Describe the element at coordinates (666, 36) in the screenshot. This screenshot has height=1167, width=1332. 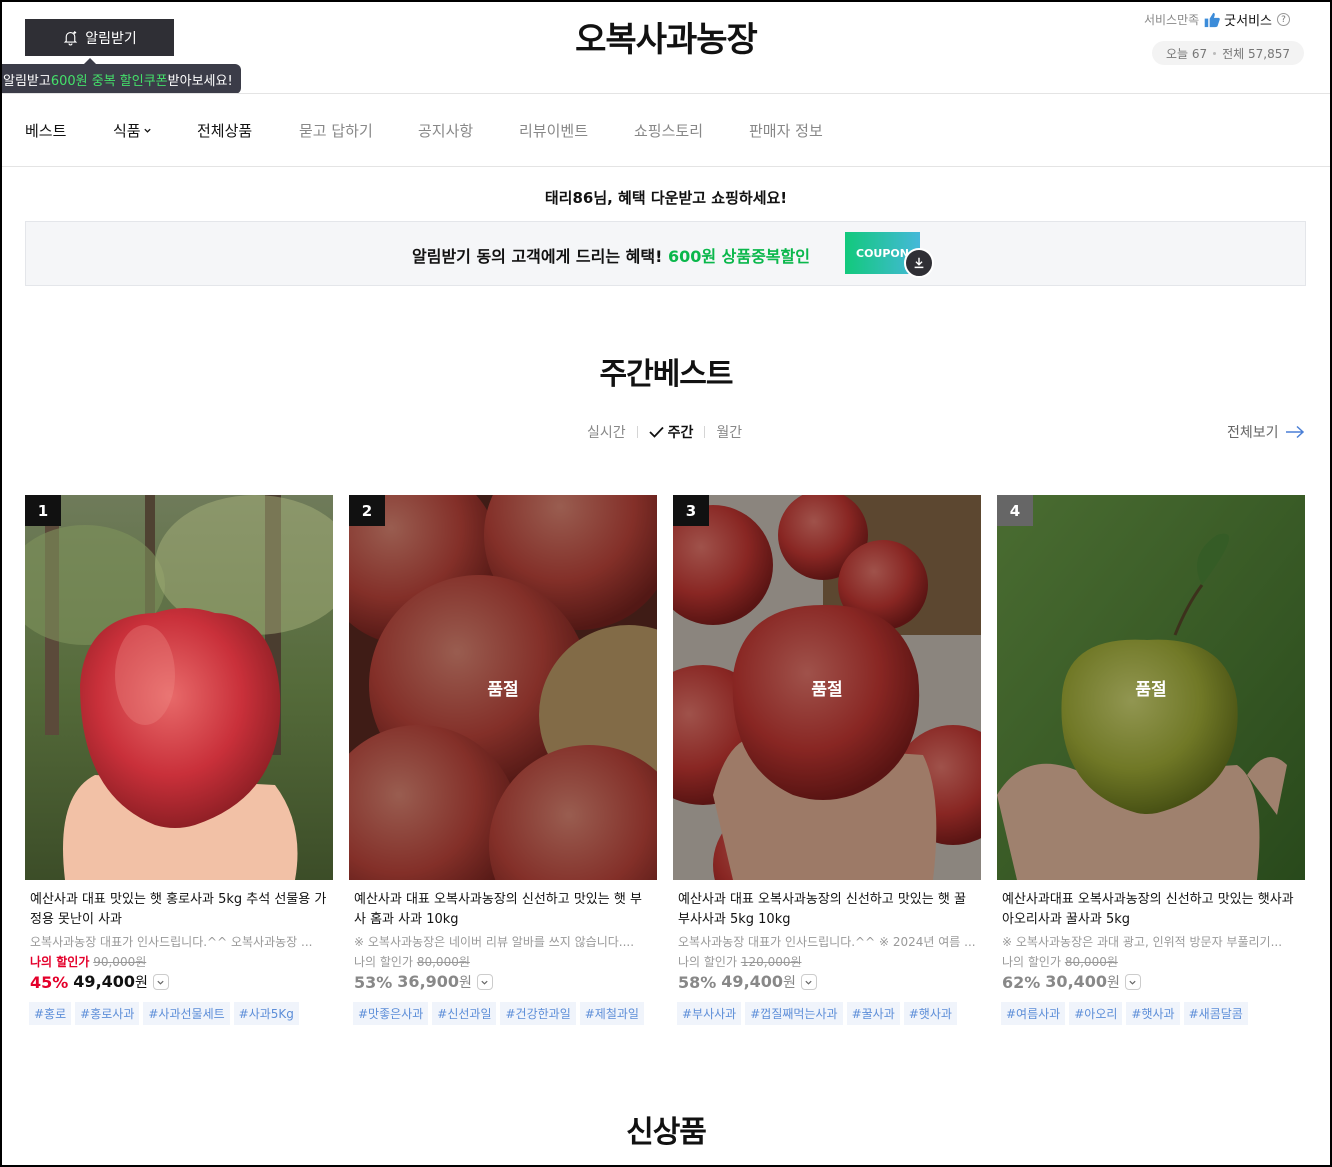
I see `store-title: 오복사과농장` at that location.